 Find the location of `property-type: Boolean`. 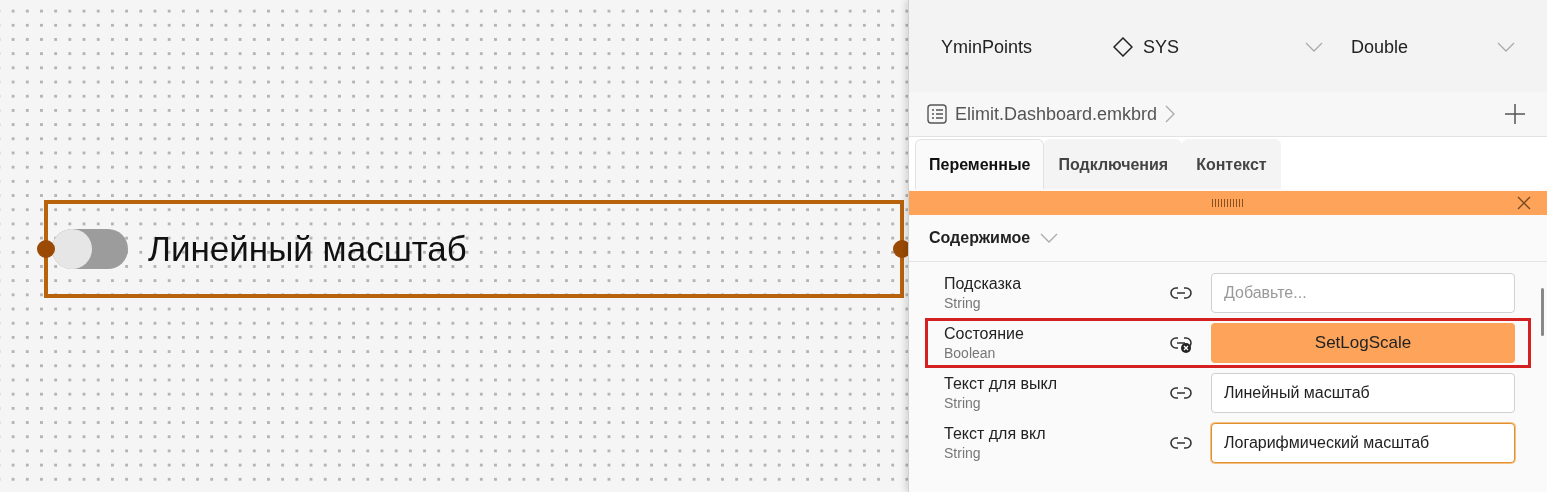

property-type: Boolean is located at coordinates (970, 353).